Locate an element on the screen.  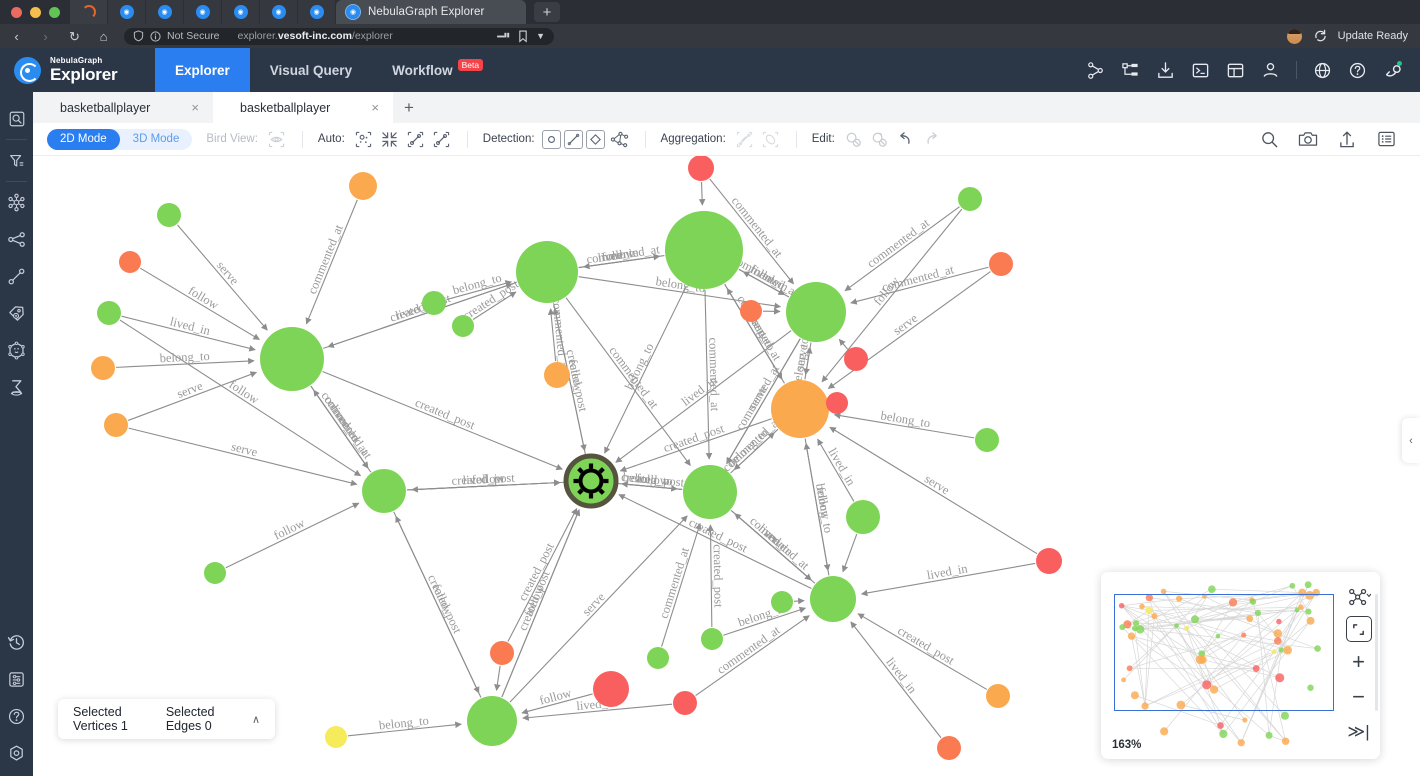
settings-icon is located at coordinates (16, 753).